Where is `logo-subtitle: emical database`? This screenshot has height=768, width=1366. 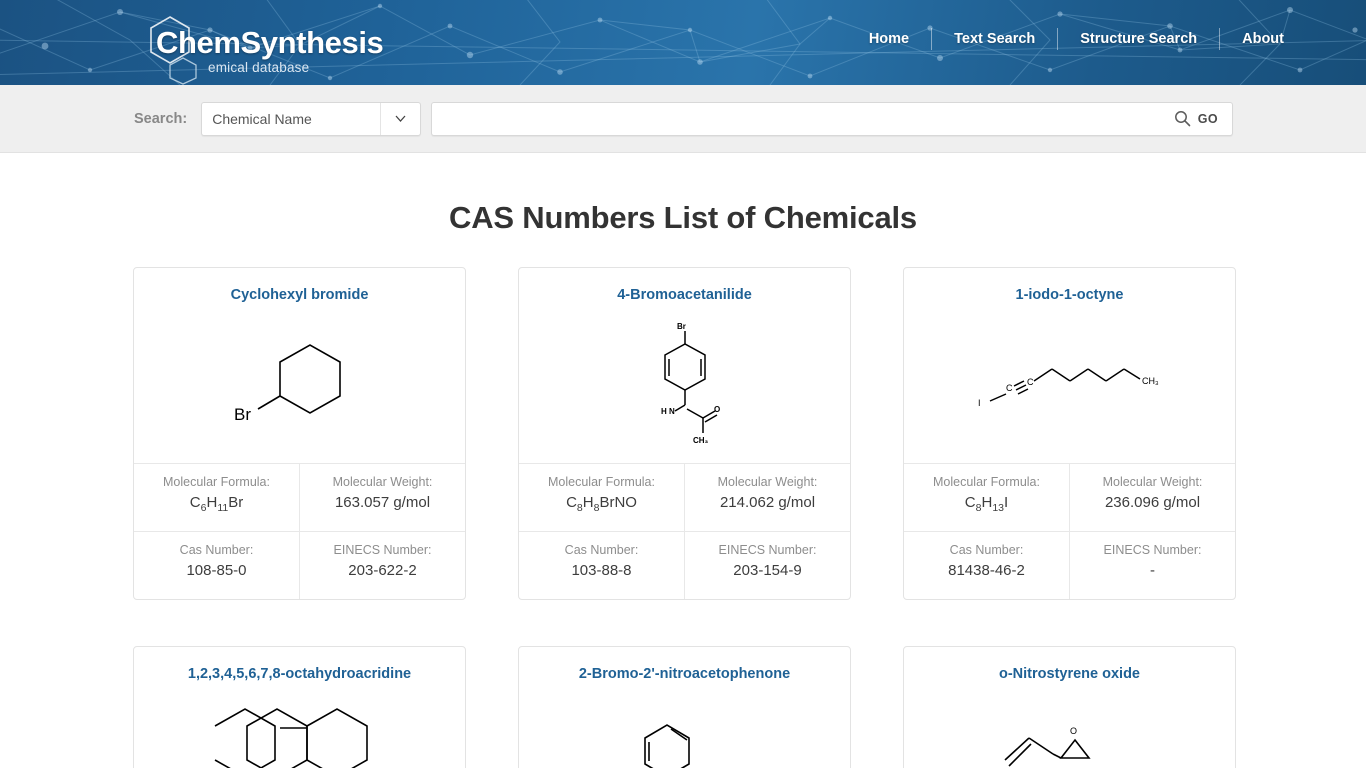
logo-subtitle: emical database is located at coordinates (244, 67).